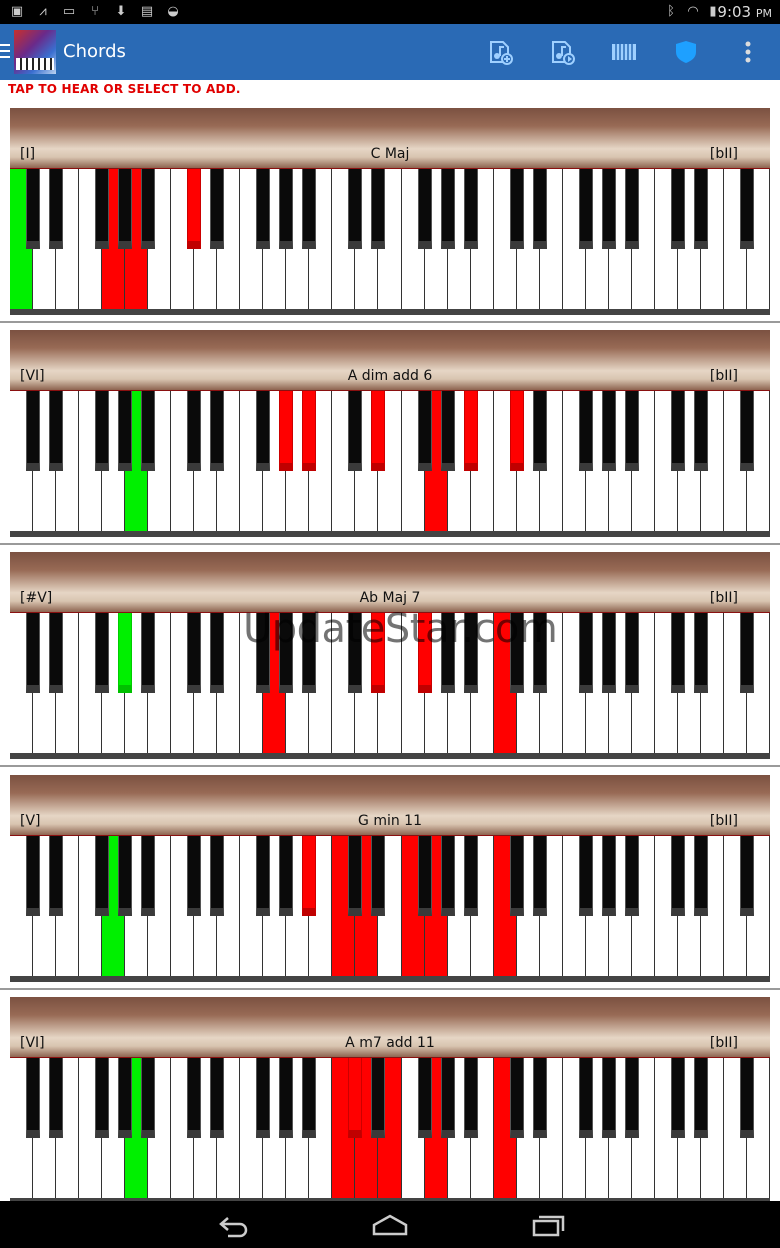 The image size is (780, 1248). Describe the element at coordinates (686, 52) in the screenshot. I see `shield-icon` at that location.